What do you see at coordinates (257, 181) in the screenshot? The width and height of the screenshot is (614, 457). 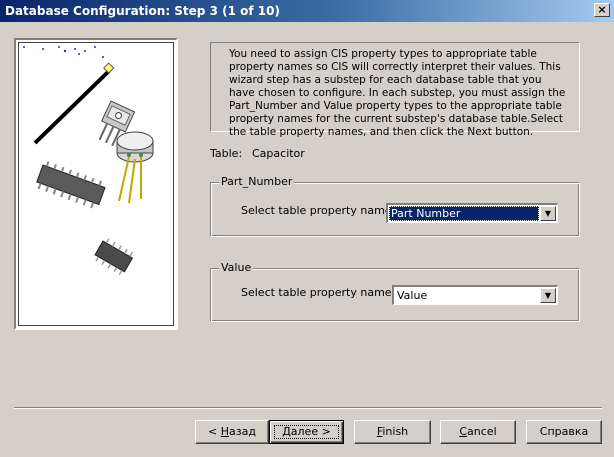 I see `part-number-legend: Part_Number` at bounding box center [257, 181].